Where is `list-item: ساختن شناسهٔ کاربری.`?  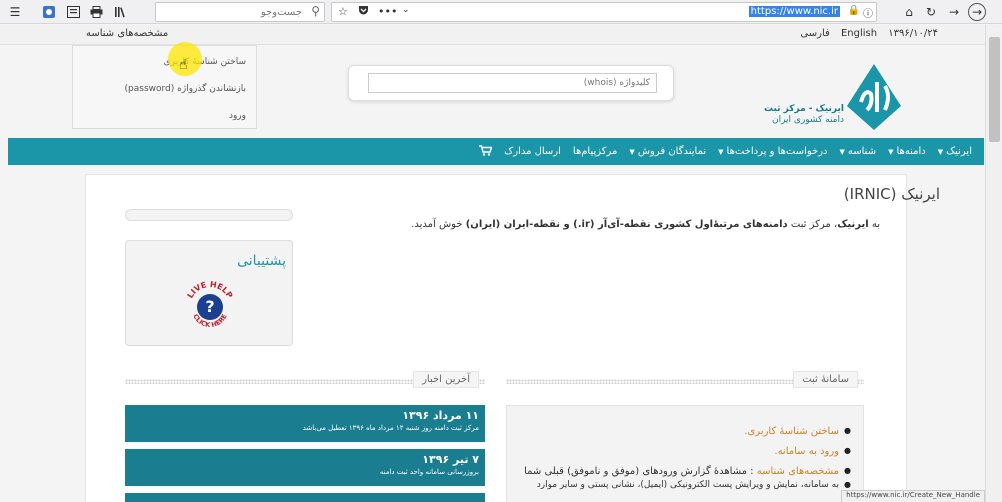 list-item: ساختن شناسهٔ کاربری. is located at coordinates (687, 431).